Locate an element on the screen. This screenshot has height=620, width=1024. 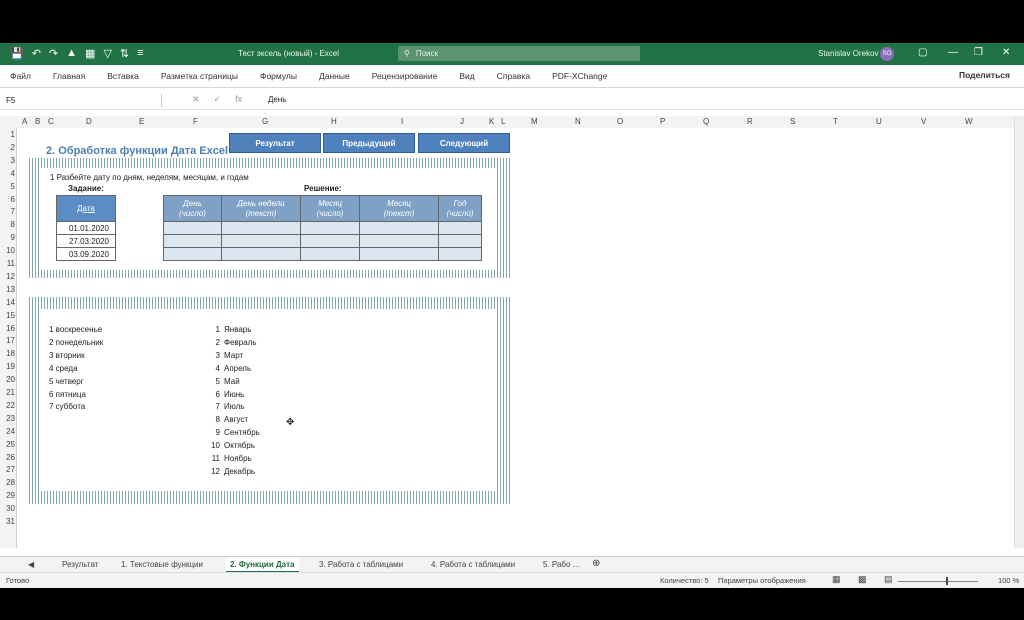
page-break-icon: ▤ is located at coordinates (888, 579).